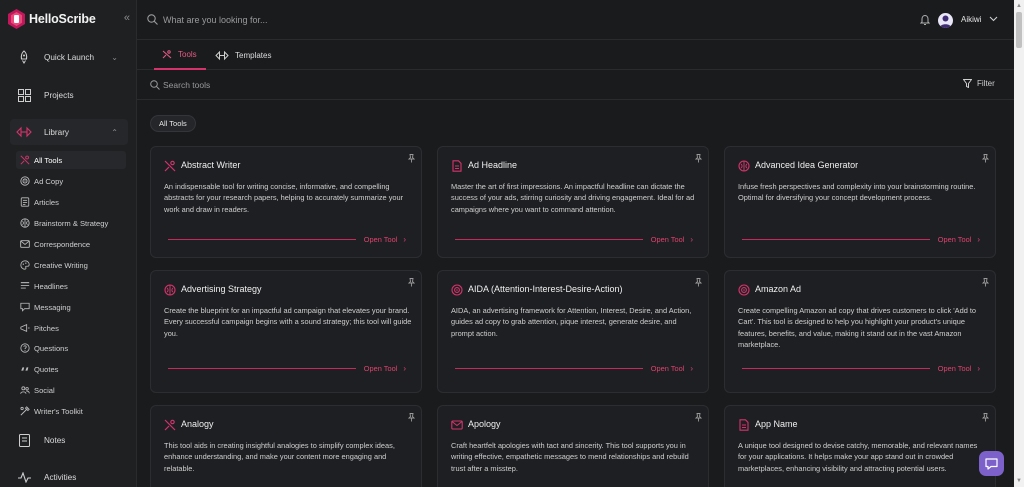 The height and width of the screenshot is (487, 1024). What do you see at coordinates (1019, 243) in the screenshot?
I see `scrollbar: ▲ ▼` at bounding box center [1019, 243].